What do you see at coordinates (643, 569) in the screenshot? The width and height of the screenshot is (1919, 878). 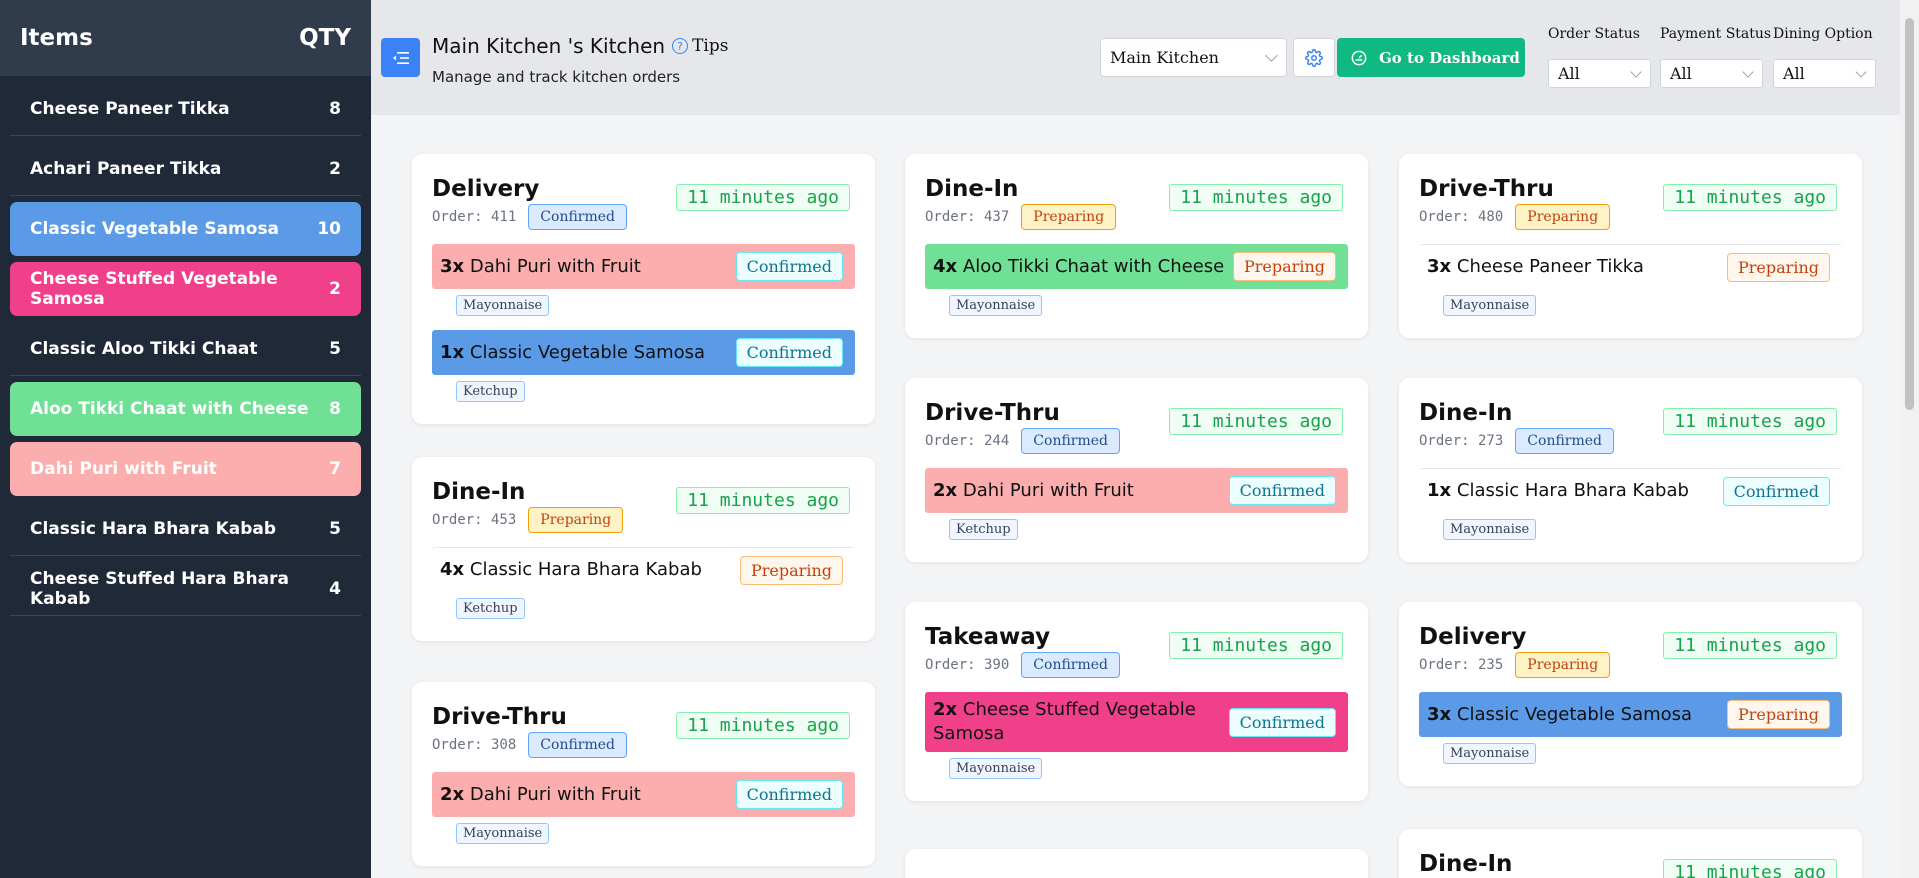 I see `order-line-item: 4x Classic Hara Bhara Kabab Preparing` at bounding box center [643, 569].